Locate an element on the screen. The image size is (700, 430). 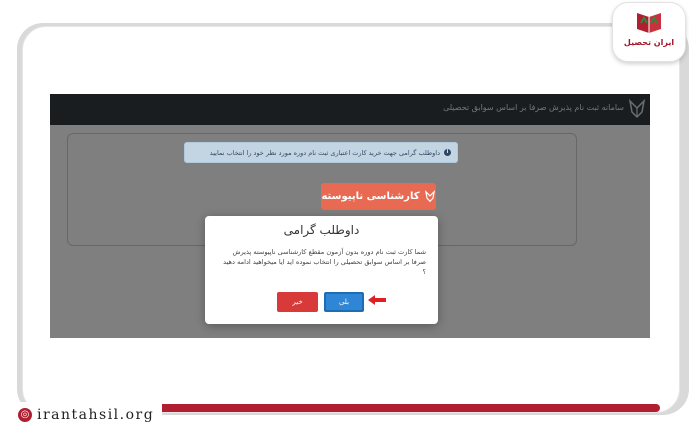
course-select-label: کارشناسی ناپیوسته is located at coordinates (370, 196).